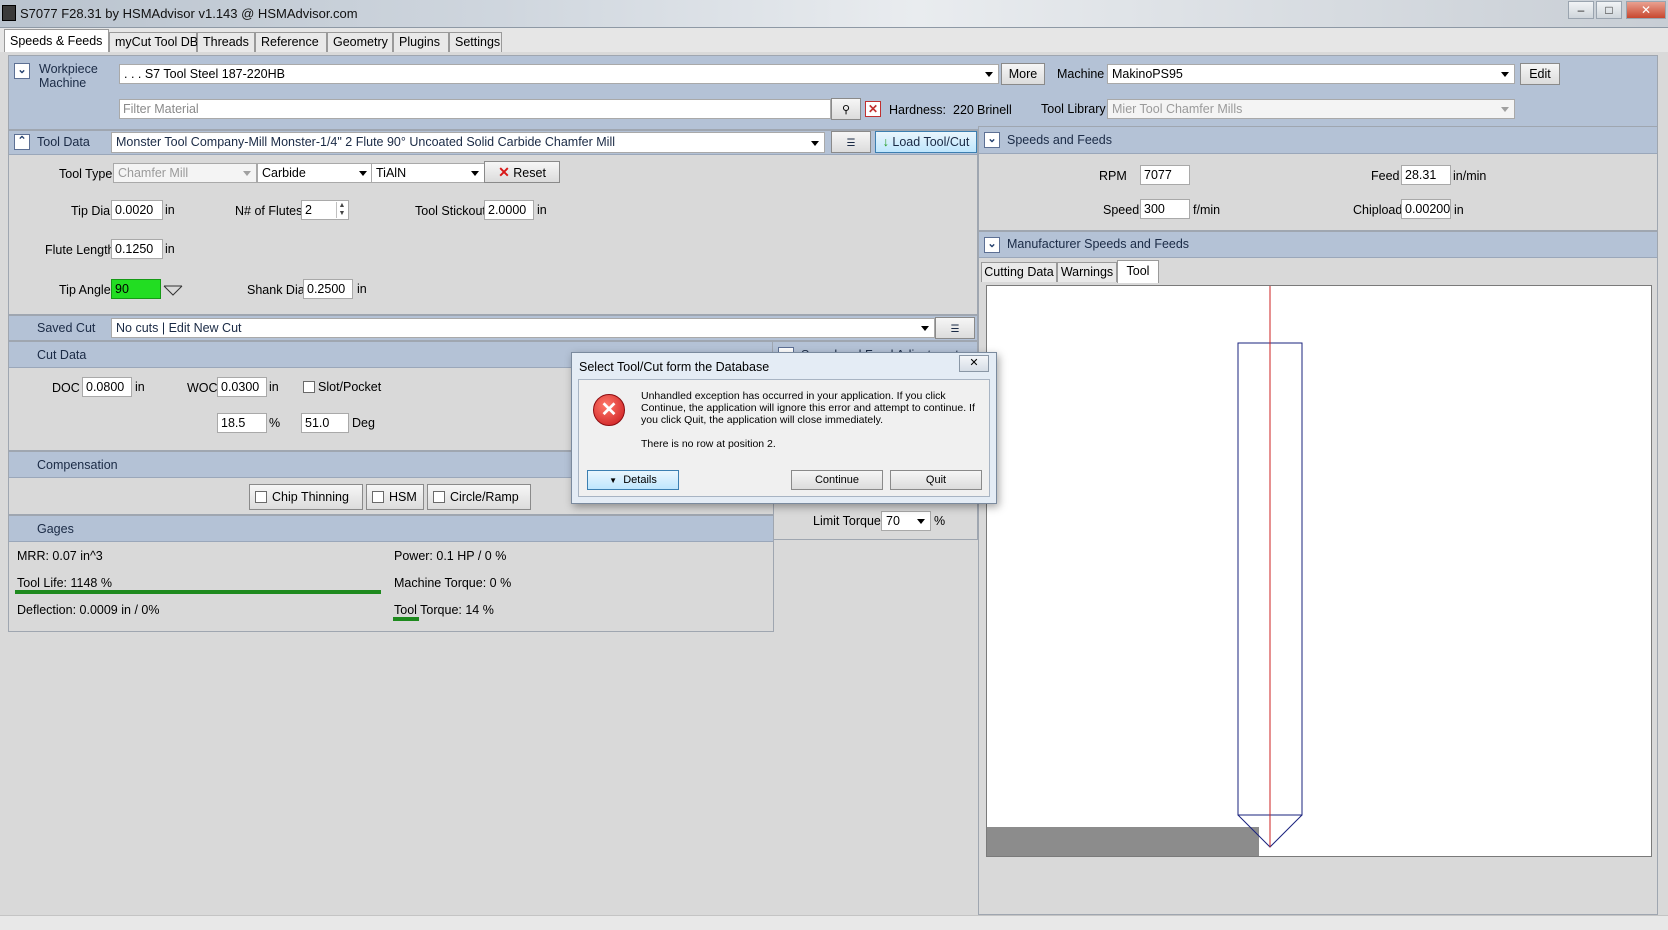 This screenshot has width=1668, height=930. Describe the element at coordinates (906, 521) in the screenshot. I see `limit-torque-select: 70` at that location.